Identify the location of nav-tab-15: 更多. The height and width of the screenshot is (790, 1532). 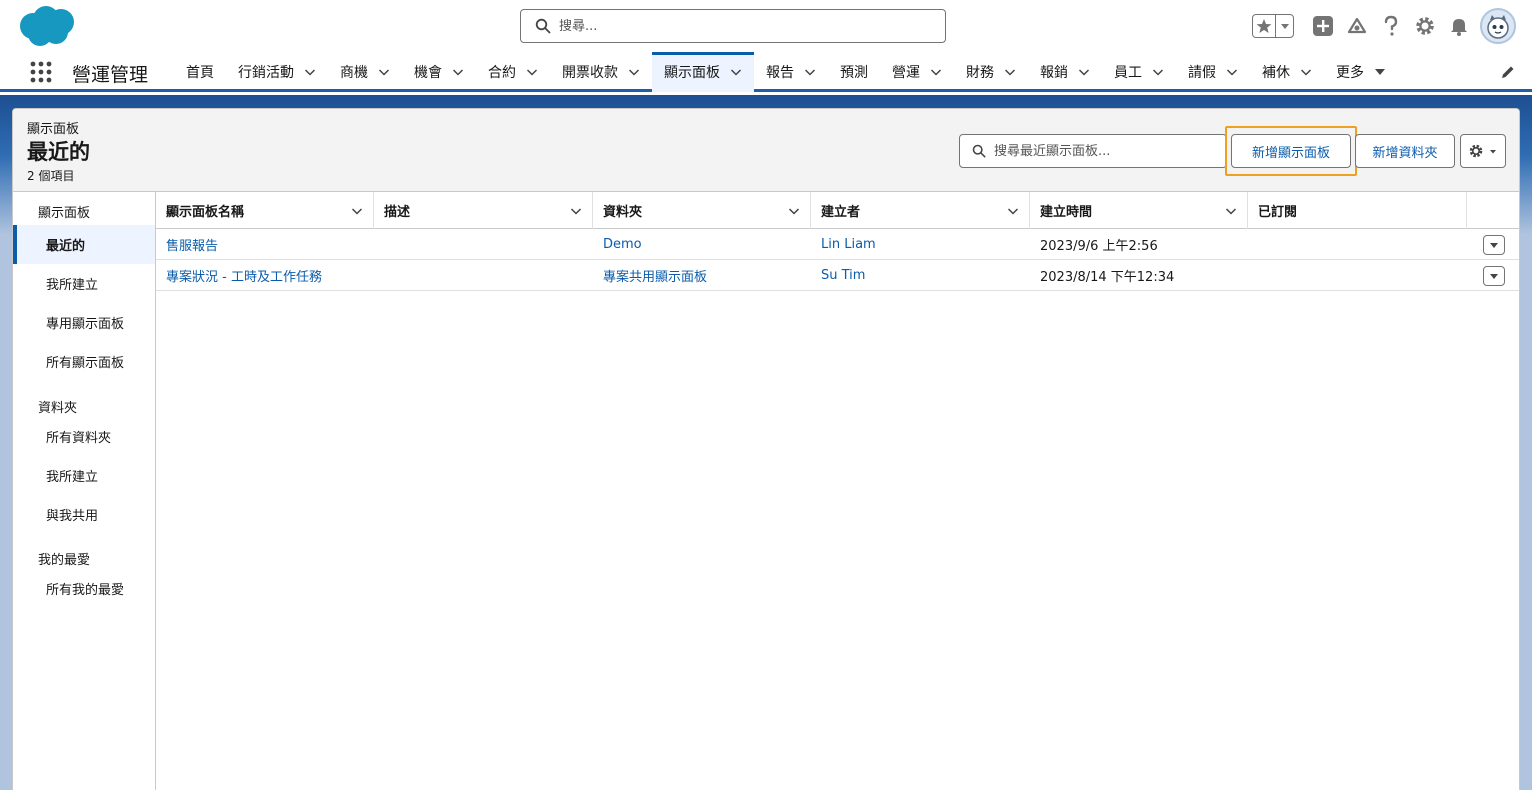
(1361, 72).